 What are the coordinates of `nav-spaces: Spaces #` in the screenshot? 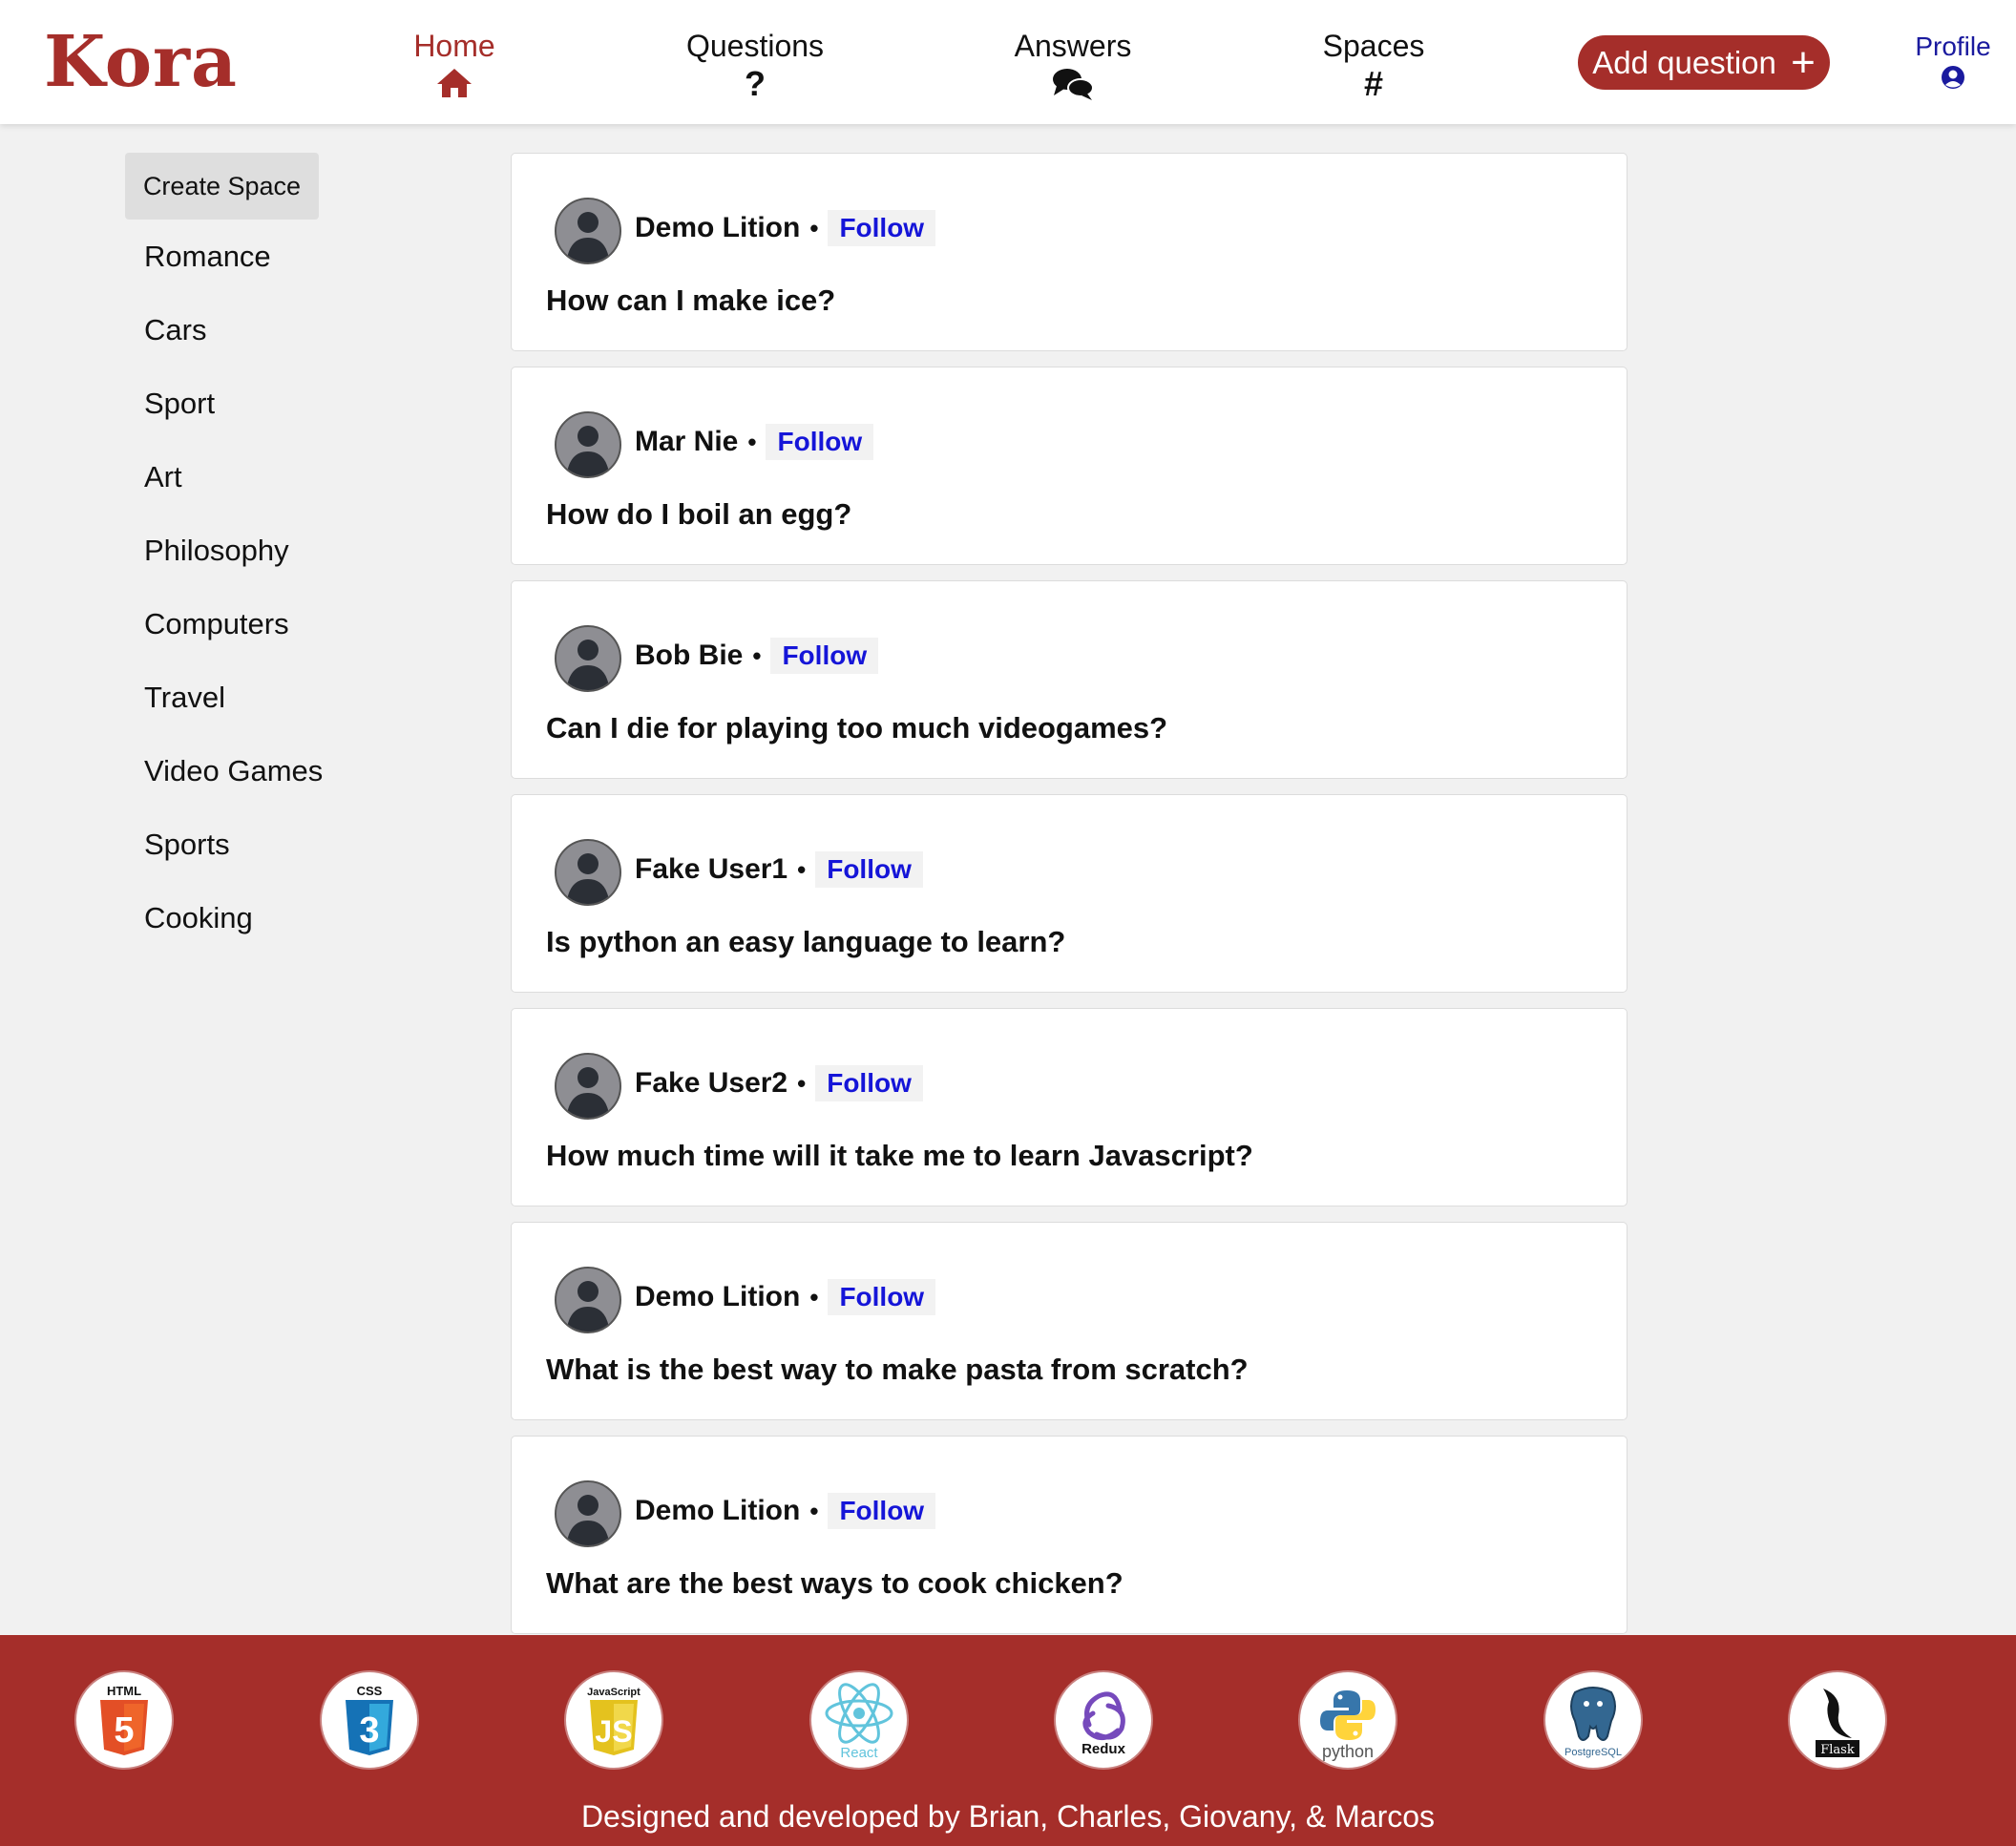 It's located at (1373, 65).